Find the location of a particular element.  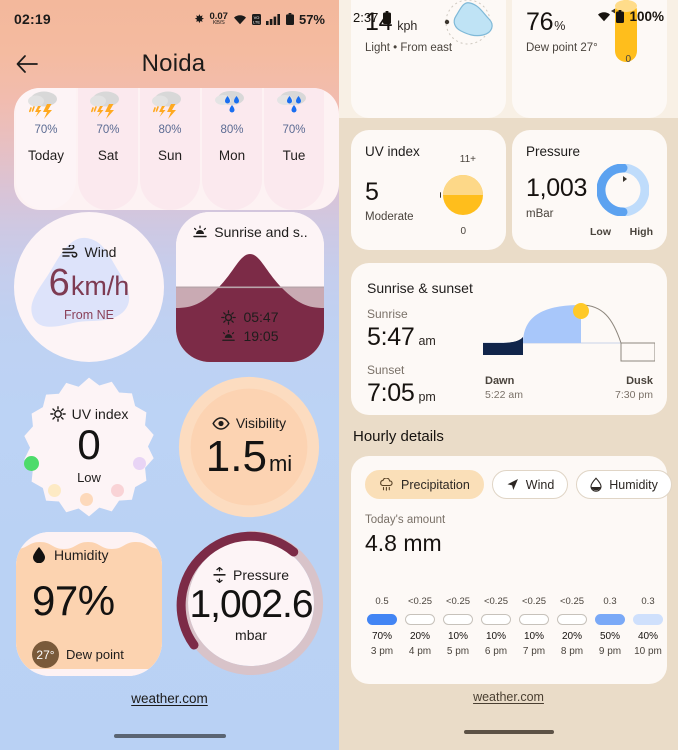

hourly-column: <0.25 10% 5 pm is located at coordinates (458, 626).